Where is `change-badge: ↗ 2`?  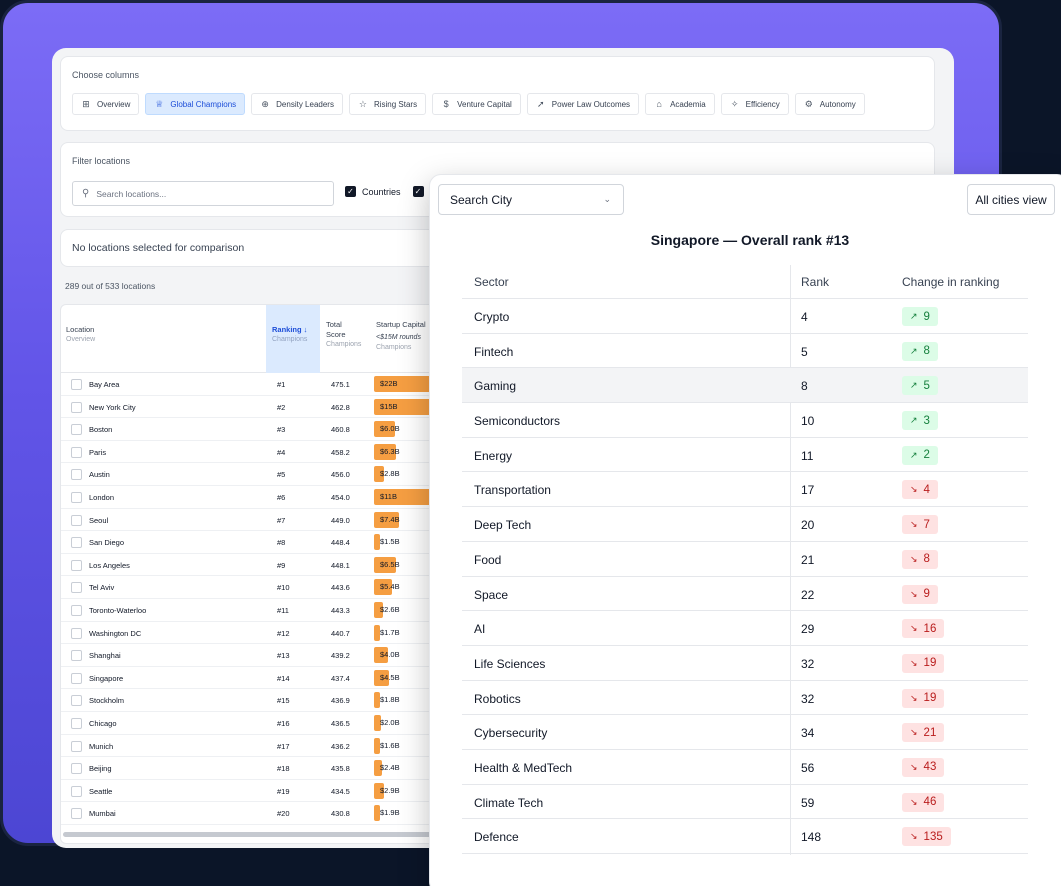 change-badge: ↗ 2 is located at coordinates (920, 455).